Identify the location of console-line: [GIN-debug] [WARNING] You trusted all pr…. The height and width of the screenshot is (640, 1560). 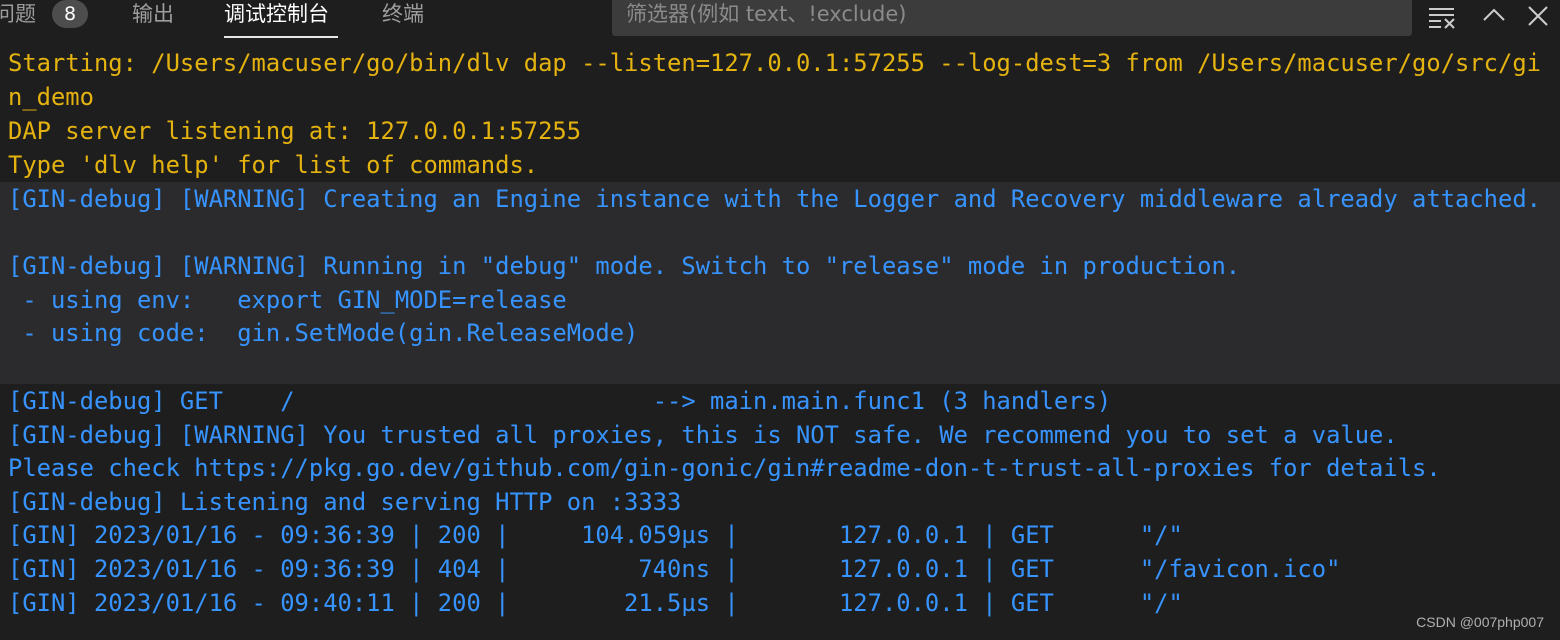
(703, 435).